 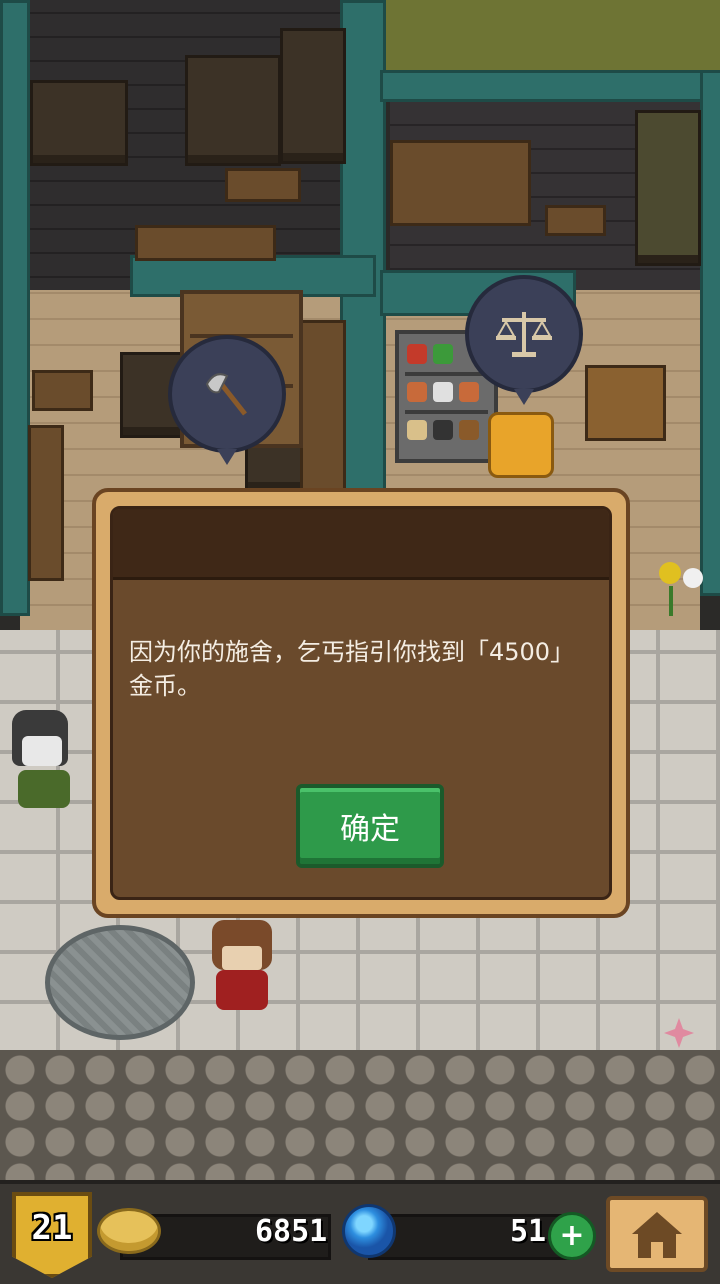 What do you see at coordinates (548, 86) in the screenshot?
I see `stone-top` at bounding box center [548, 86].